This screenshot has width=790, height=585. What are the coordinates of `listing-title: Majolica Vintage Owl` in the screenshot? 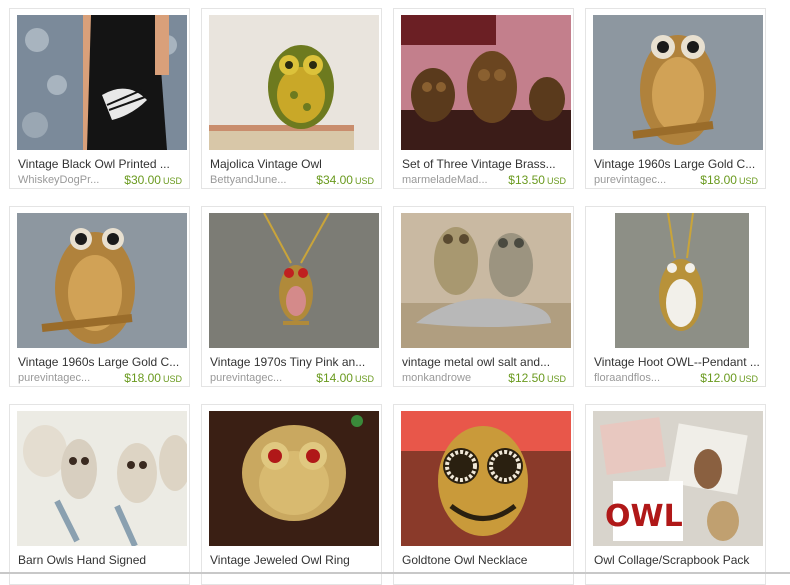 It's located at (293, 164).